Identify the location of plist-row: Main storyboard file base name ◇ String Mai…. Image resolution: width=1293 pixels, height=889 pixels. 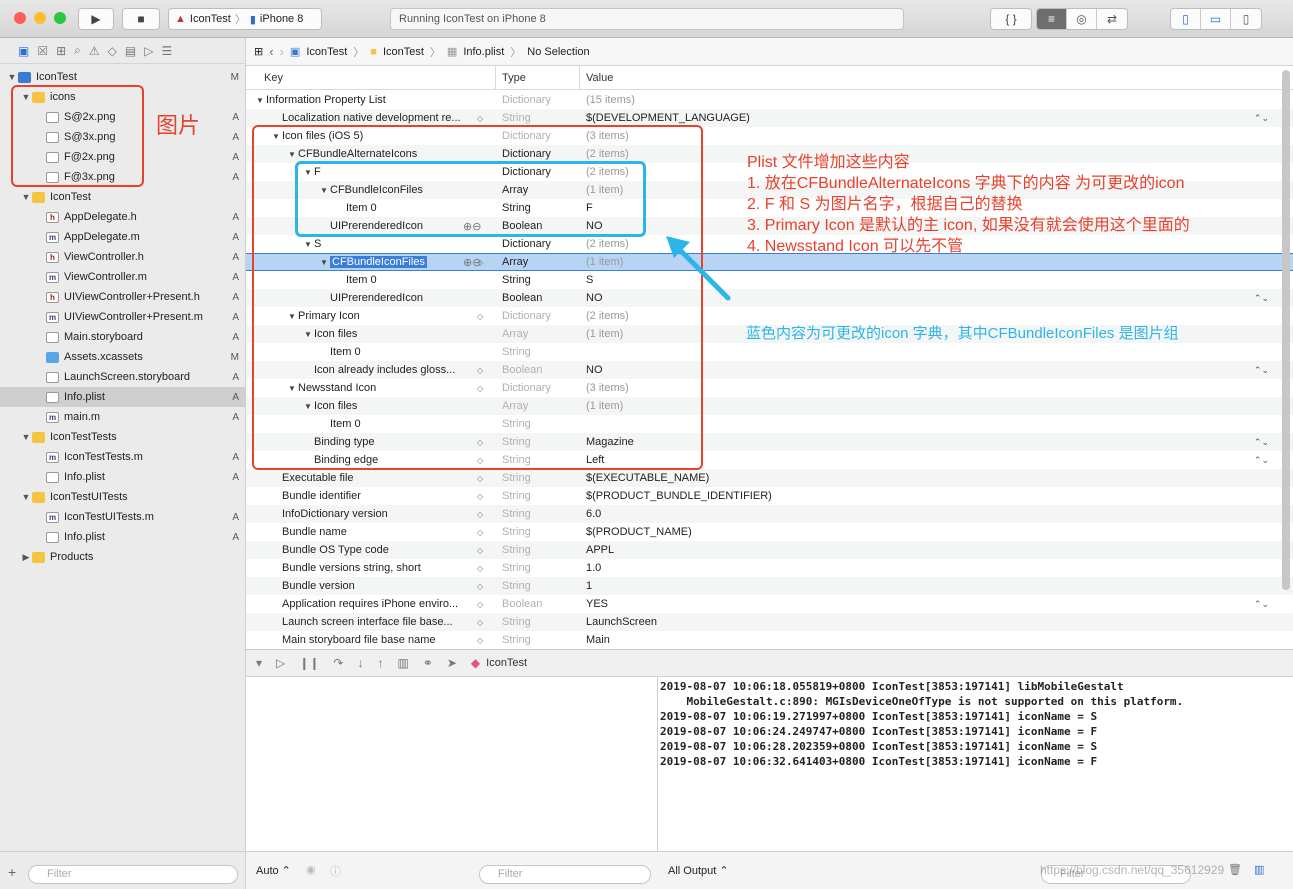
(769, 640).